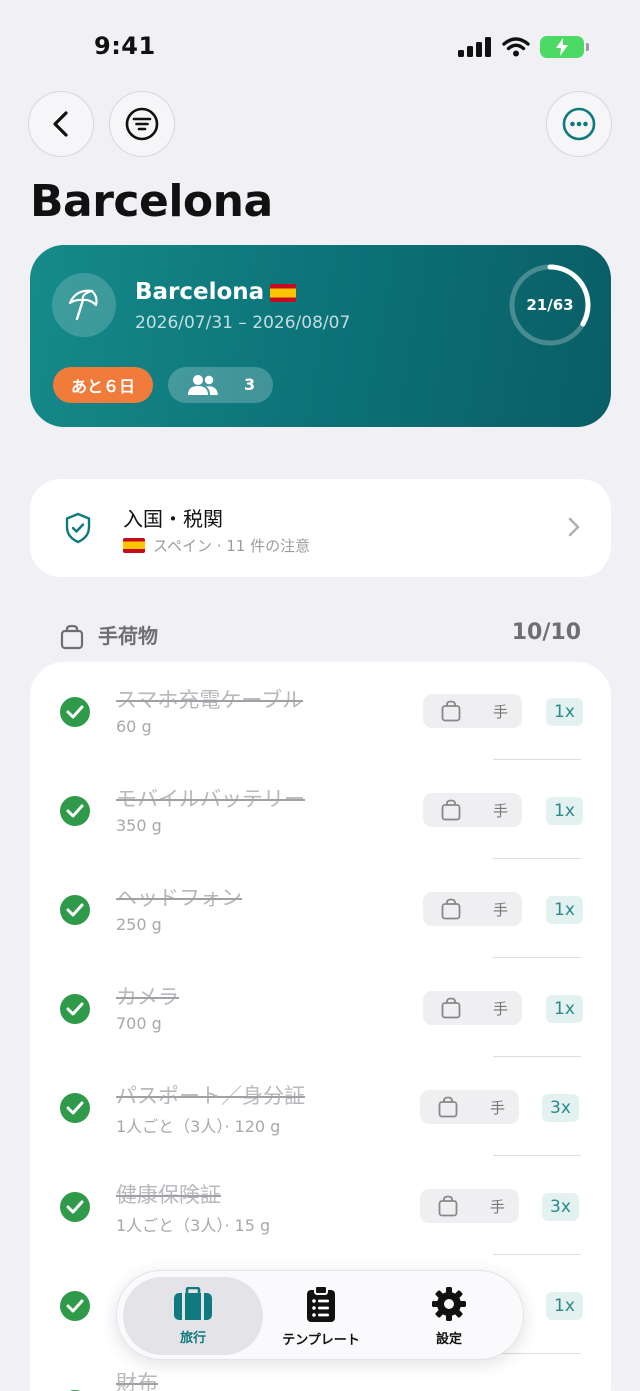 This screenshot has width=640, height=1391. Describe the element at coordinates (125, 46) in the screenshot. I see `status-time: 9:41` at that location.